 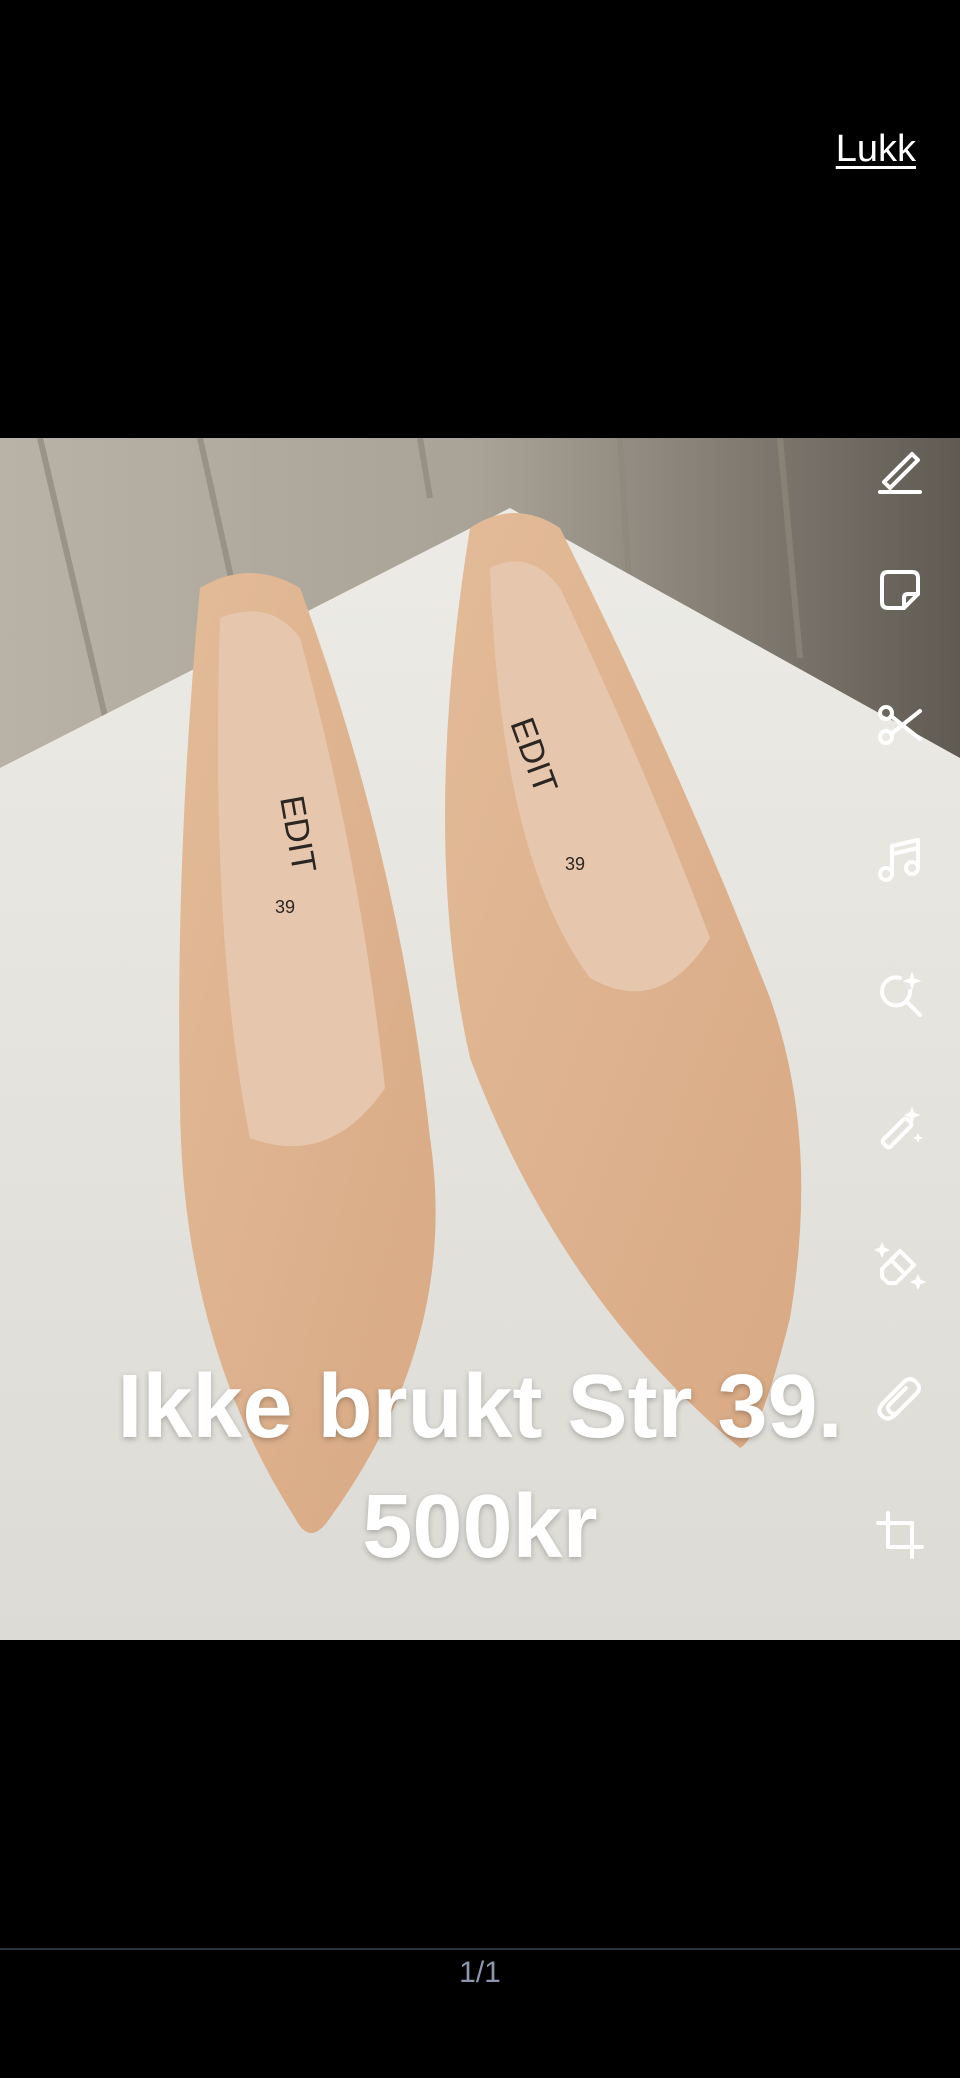 What do you see at coordinates (900, 860) in the screenshot?
I see `music-note-icon` at bounding box center [900, 860].